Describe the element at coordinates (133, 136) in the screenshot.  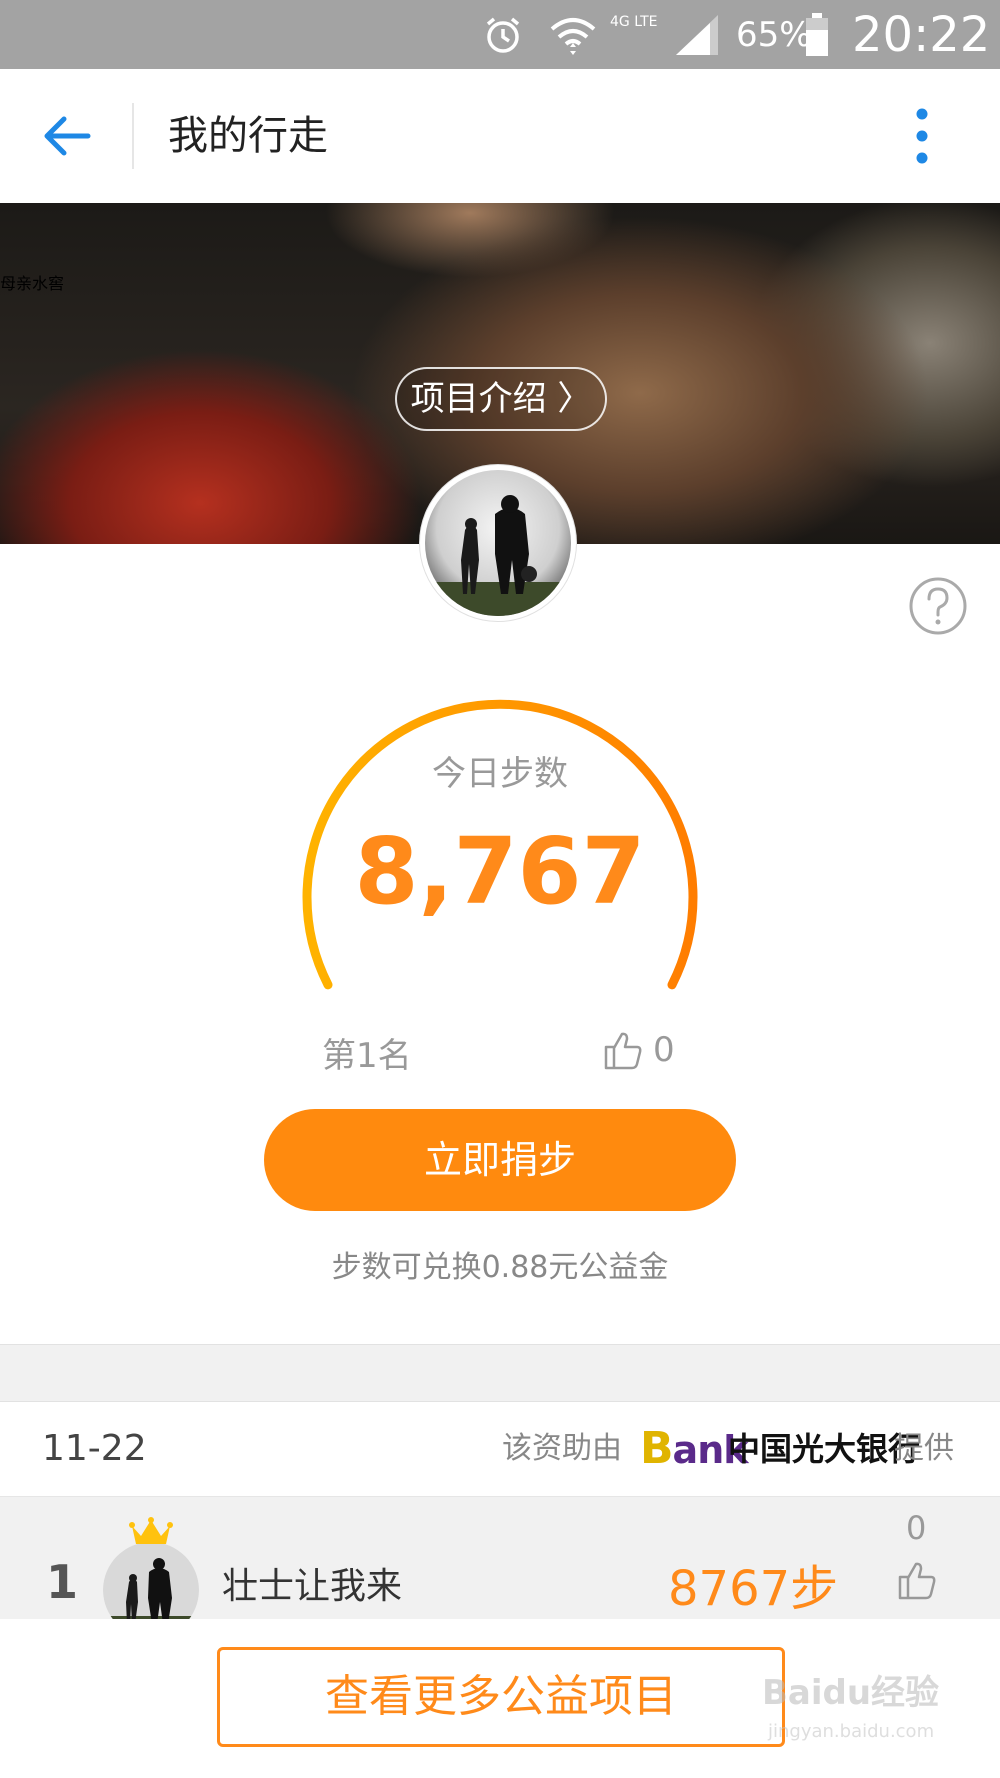
I see `header-divider` at that location.